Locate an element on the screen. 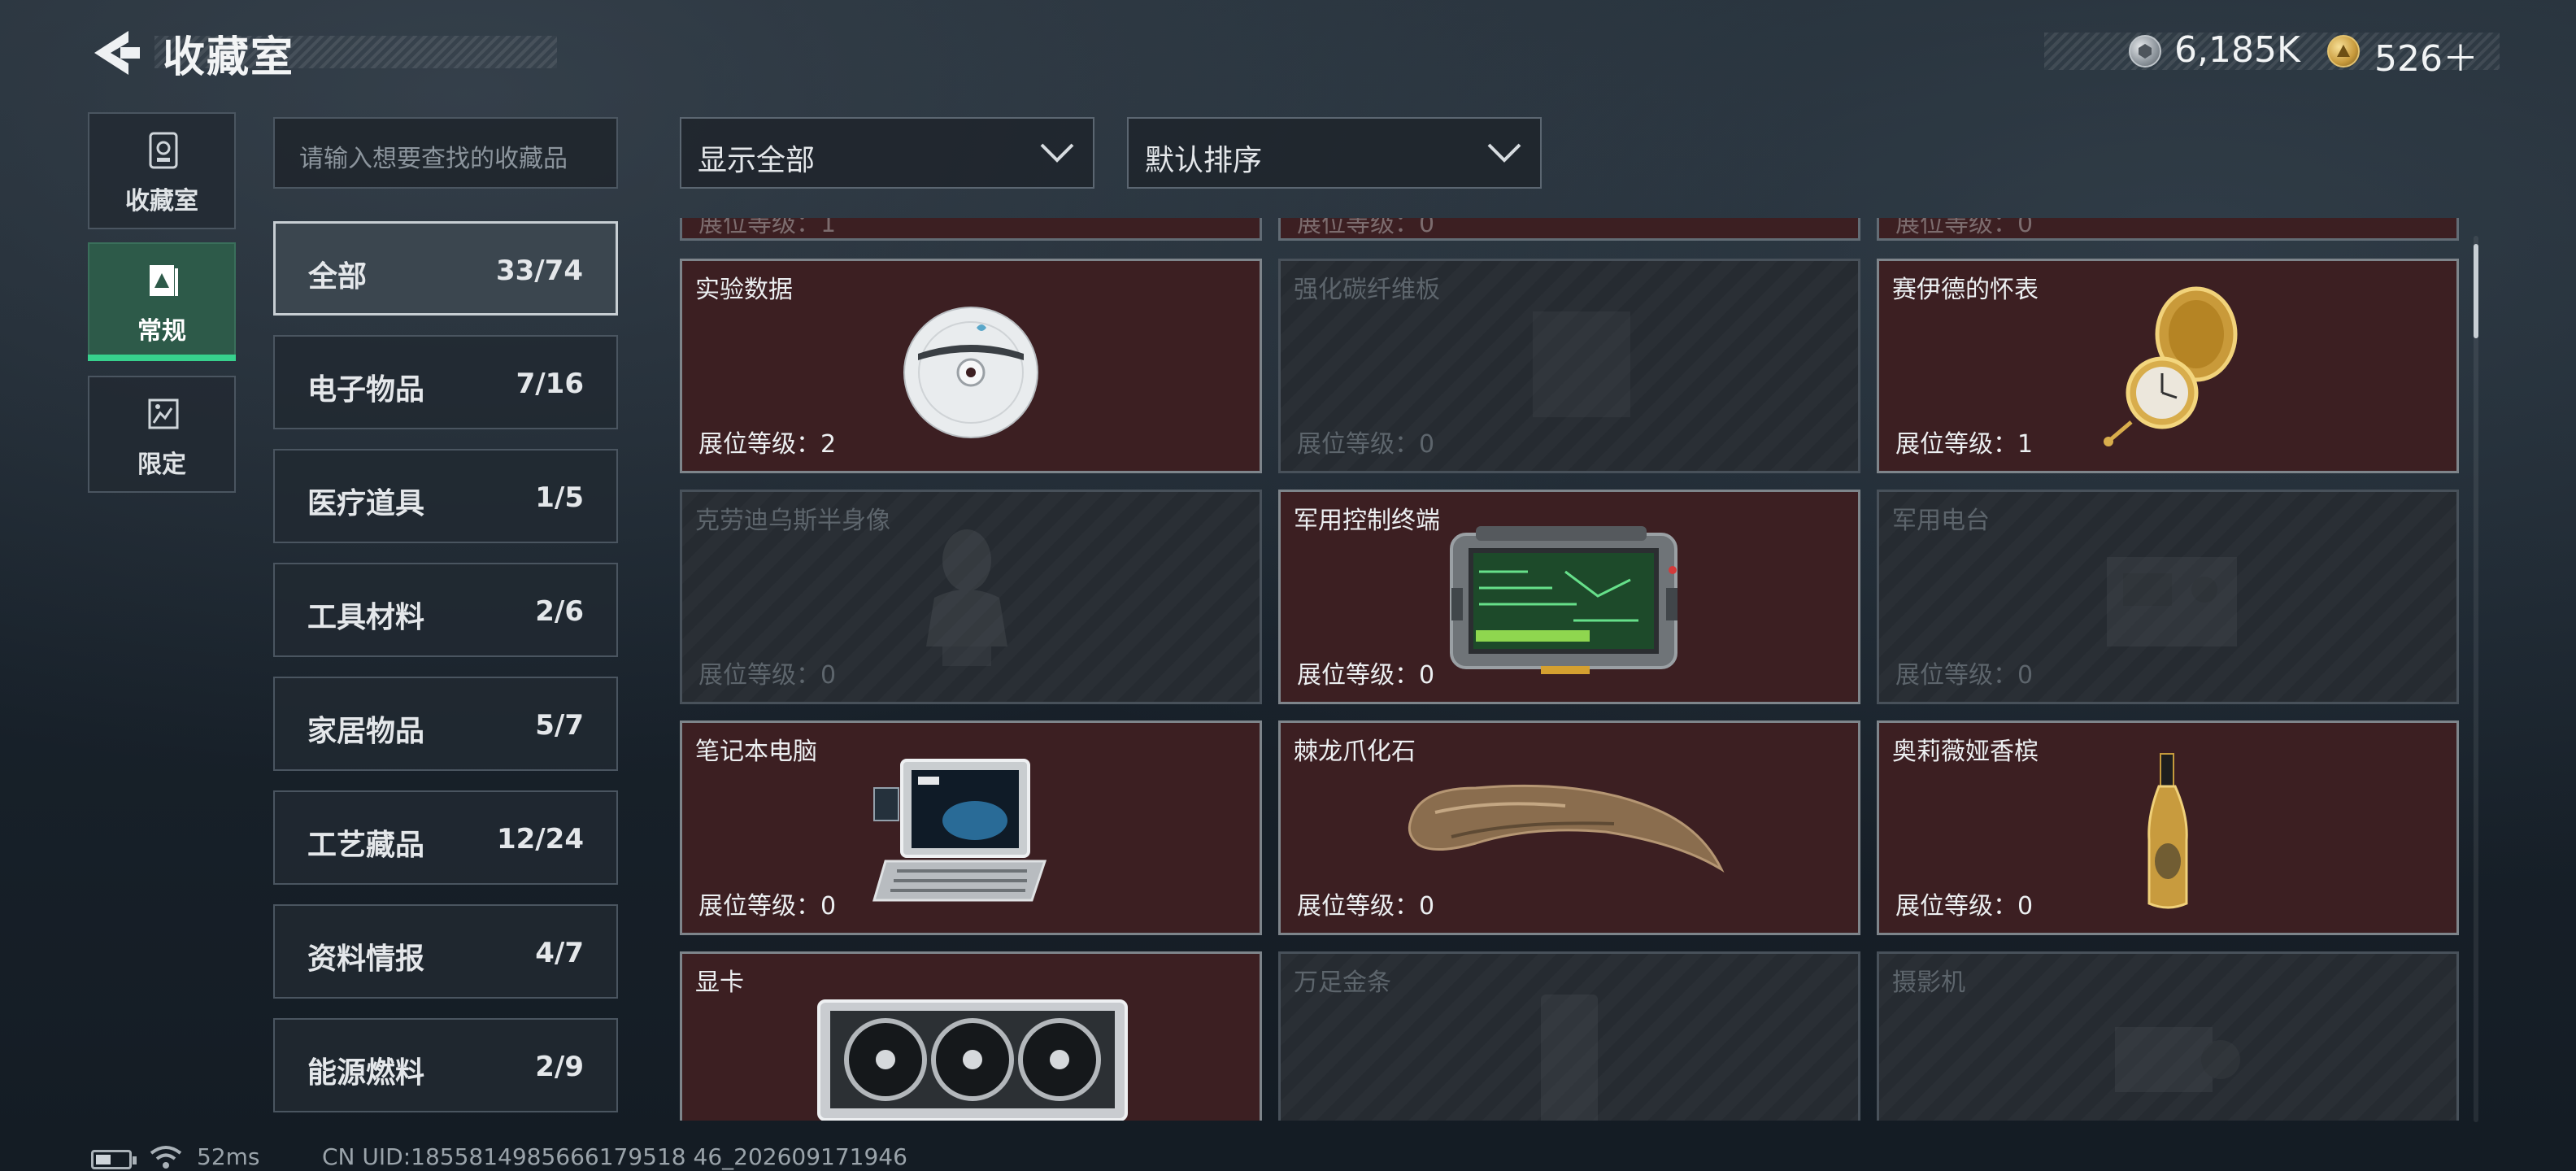 The width and height of the screenshot is (2576, 1171). collection-card-laptop: 笔记本电脑 展位等级：0 is located at coordinates (971, 827).